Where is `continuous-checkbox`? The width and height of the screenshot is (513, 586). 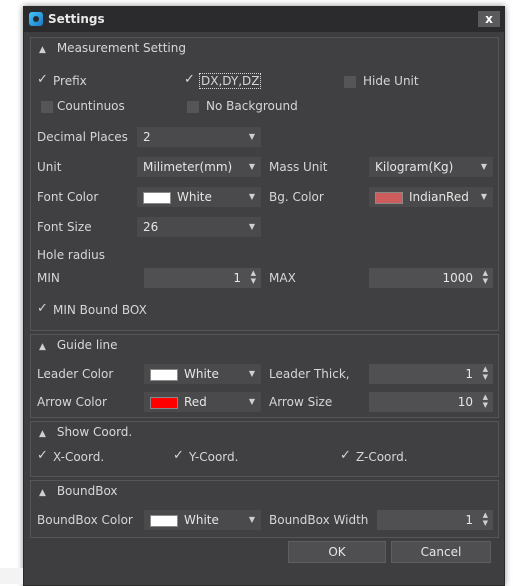
continuous-checkbox is located at coordinates (47, 107).